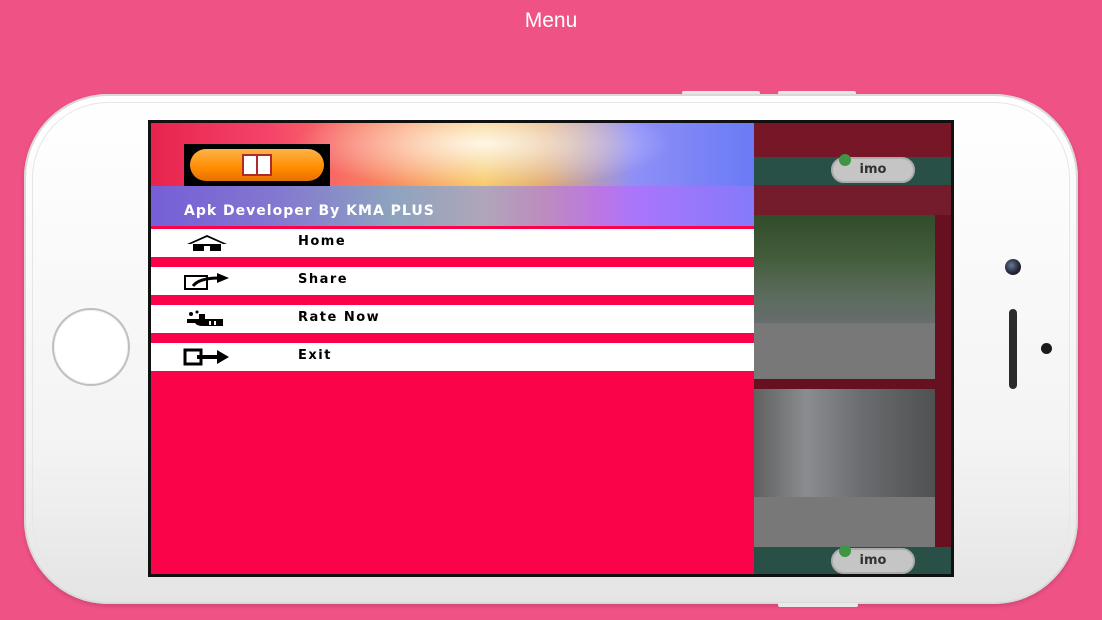 The height and width of the screenshot is (620, 1102). I want to click on app-logo, so click(257, 165).